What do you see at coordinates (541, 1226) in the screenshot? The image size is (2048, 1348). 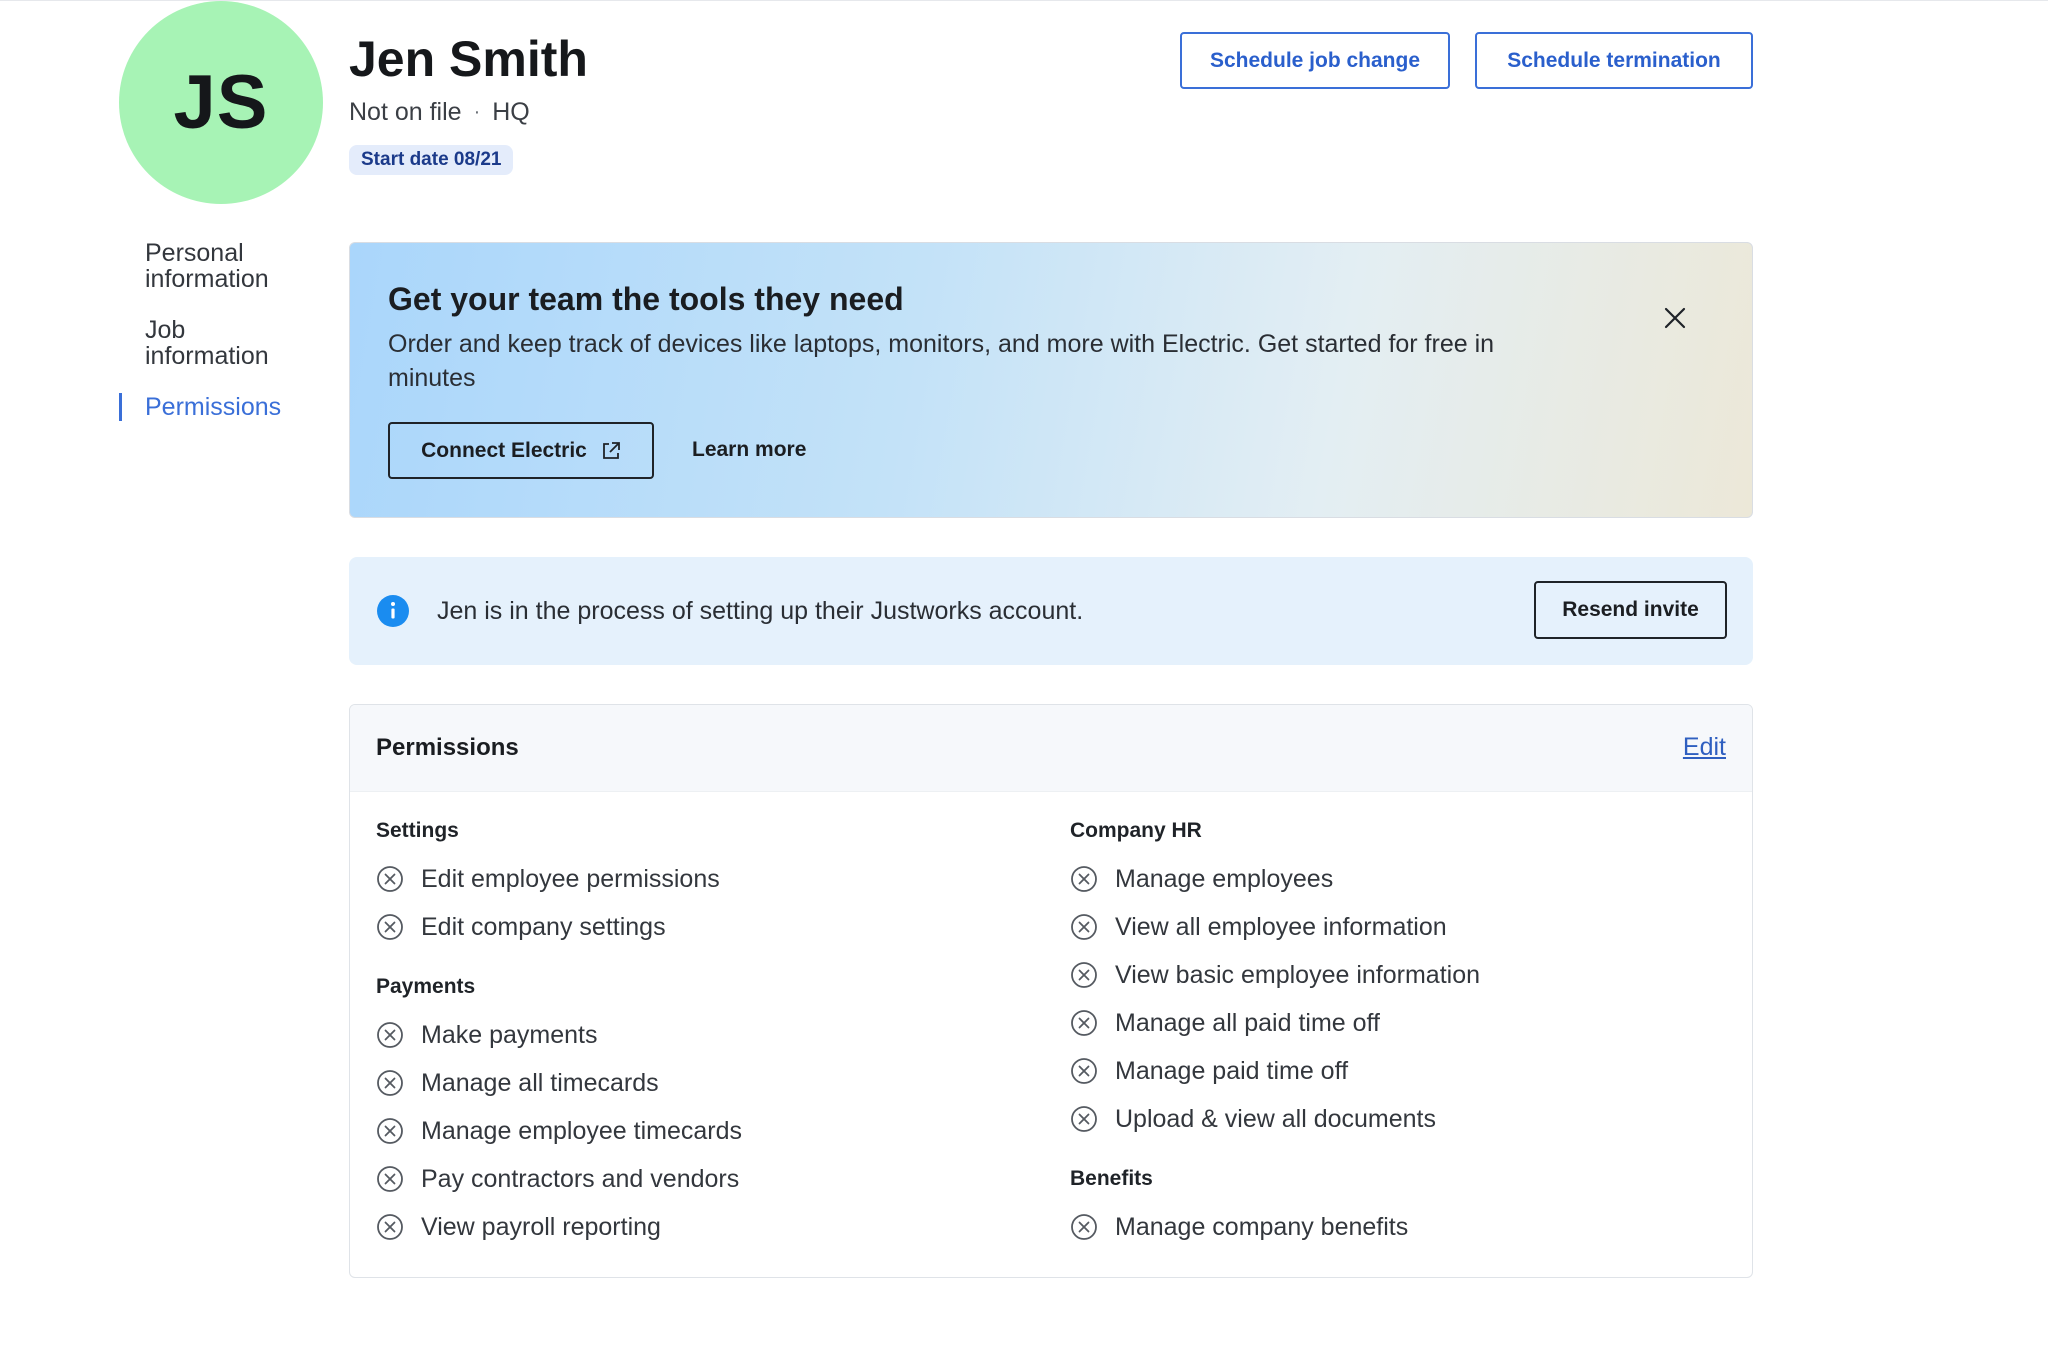 I see `permission-label: View payroll reporting` at bounding box center [541, 1226].